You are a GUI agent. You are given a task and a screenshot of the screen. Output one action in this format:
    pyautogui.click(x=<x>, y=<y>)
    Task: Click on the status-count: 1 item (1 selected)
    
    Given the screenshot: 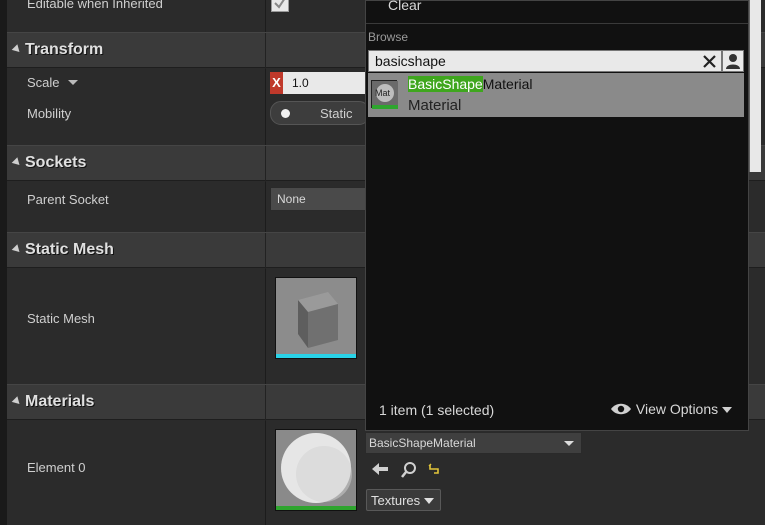 What is the action you would take?
    pyautogui.click(x=437, y=410)
    